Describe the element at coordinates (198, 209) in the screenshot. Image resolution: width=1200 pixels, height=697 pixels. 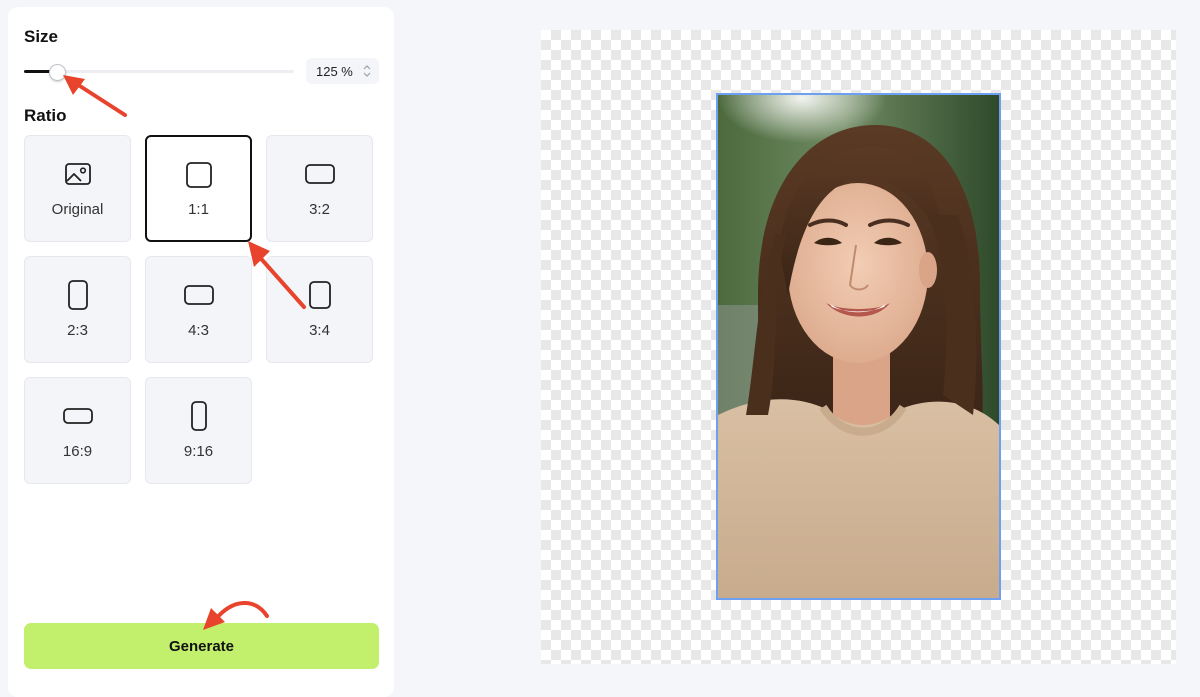
I see `ratio-label: 1:1` at that location.